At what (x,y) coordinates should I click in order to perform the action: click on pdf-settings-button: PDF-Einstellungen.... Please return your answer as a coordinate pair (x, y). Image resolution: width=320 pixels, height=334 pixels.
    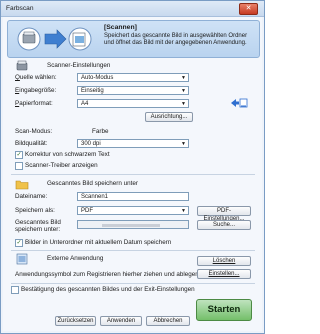
    Looking at the image, I should click on (224, 214).